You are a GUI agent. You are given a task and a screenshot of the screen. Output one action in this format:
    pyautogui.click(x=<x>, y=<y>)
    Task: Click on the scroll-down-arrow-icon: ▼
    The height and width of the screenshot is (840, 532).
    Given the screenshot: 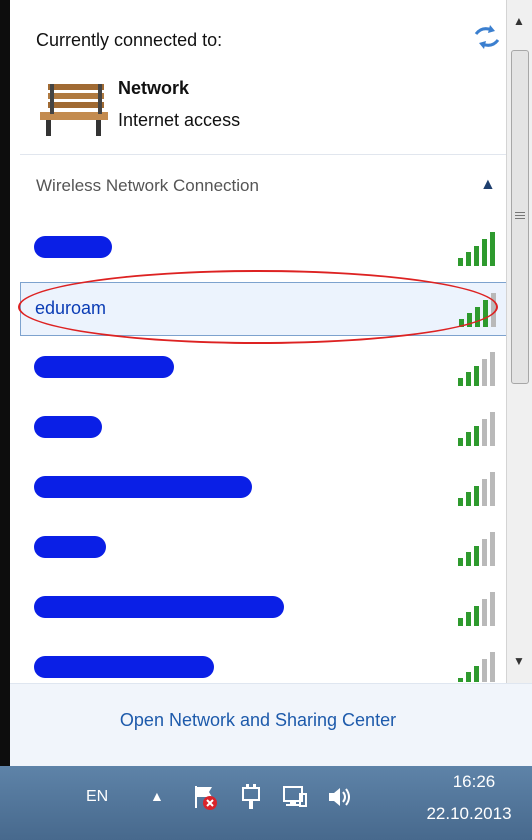 What is the action you would take?
    pyautogui.click(x=519, y=661)
    